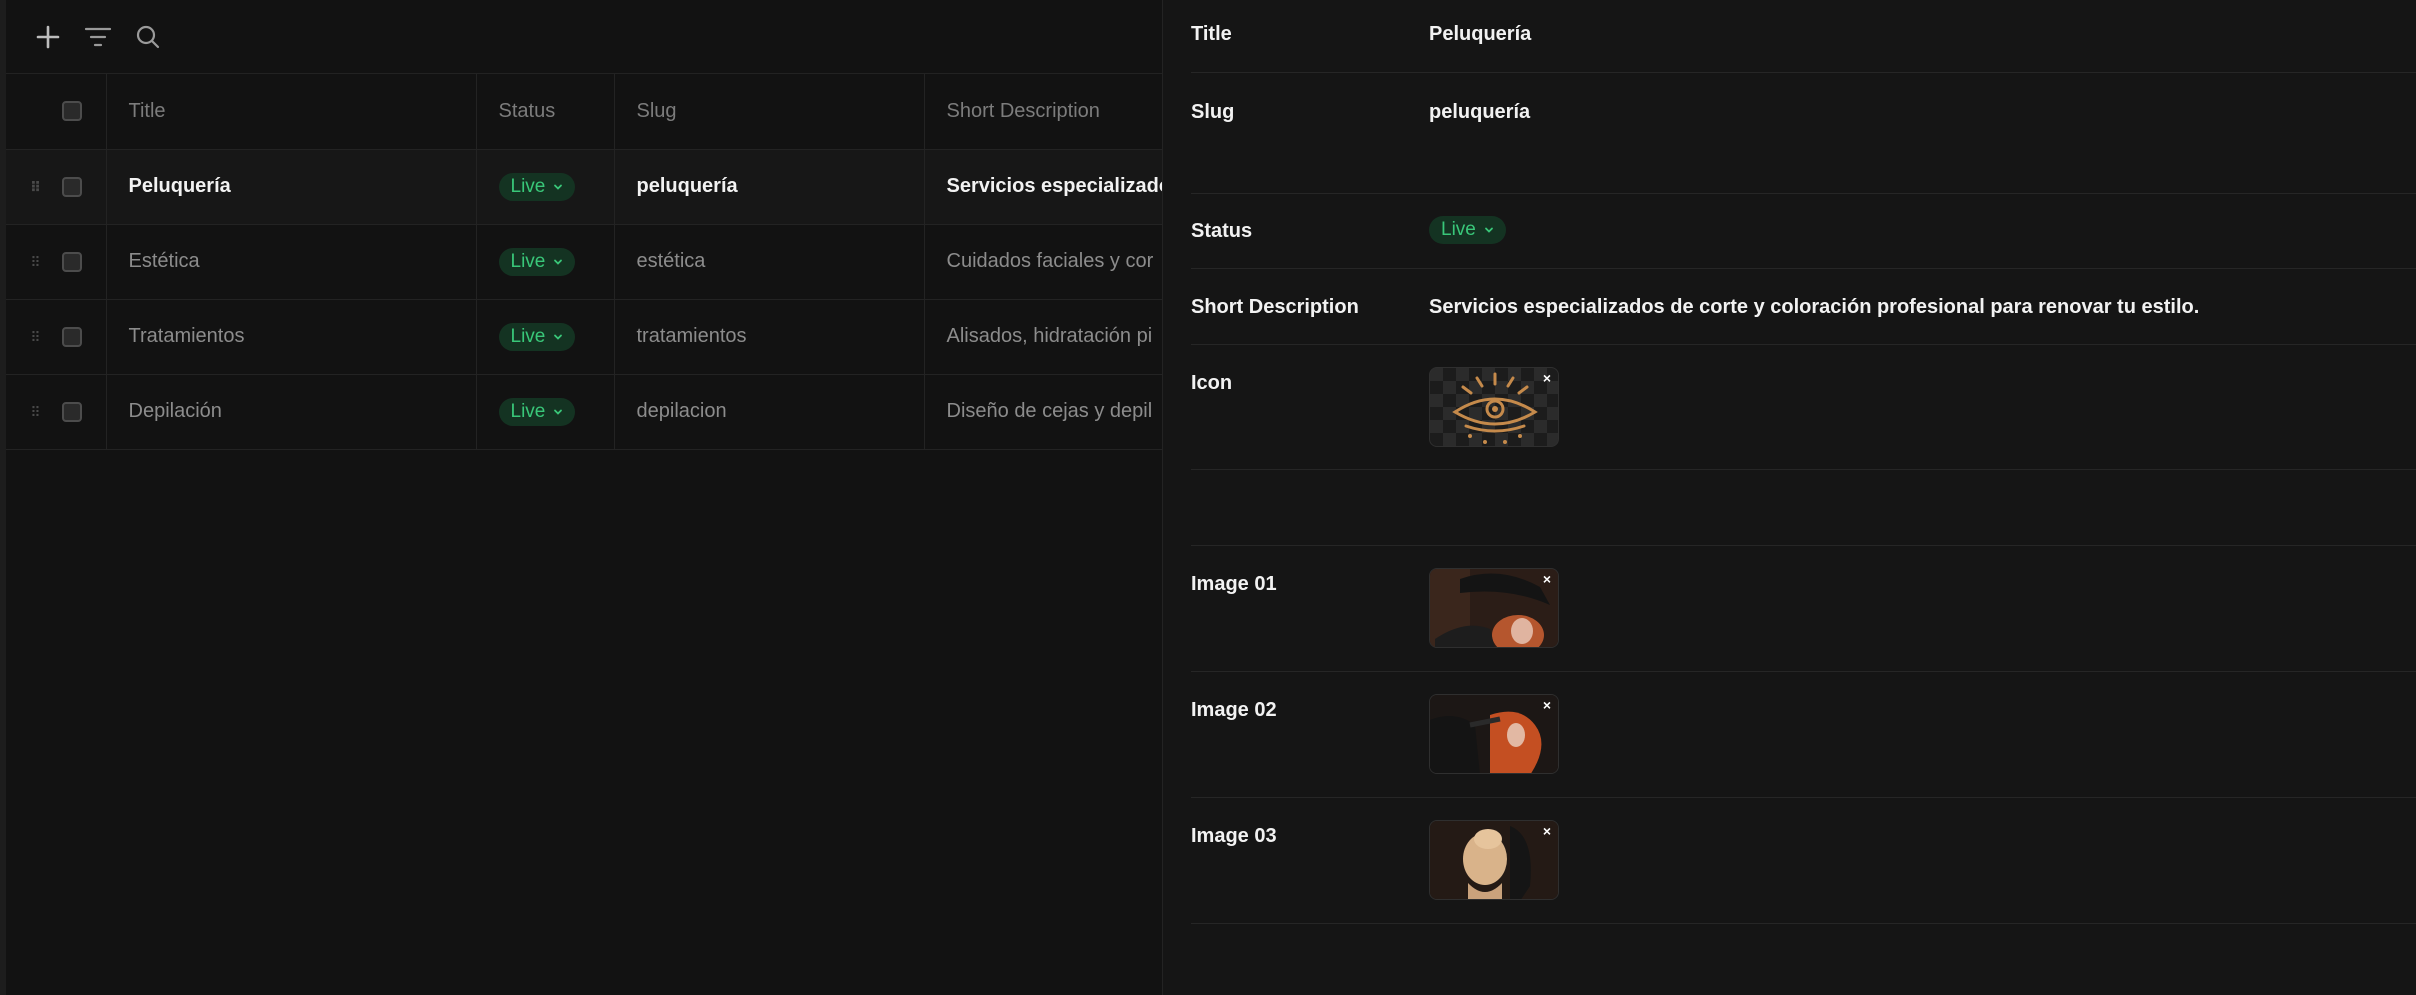  I want to click on filter-button, so click(98, 37).